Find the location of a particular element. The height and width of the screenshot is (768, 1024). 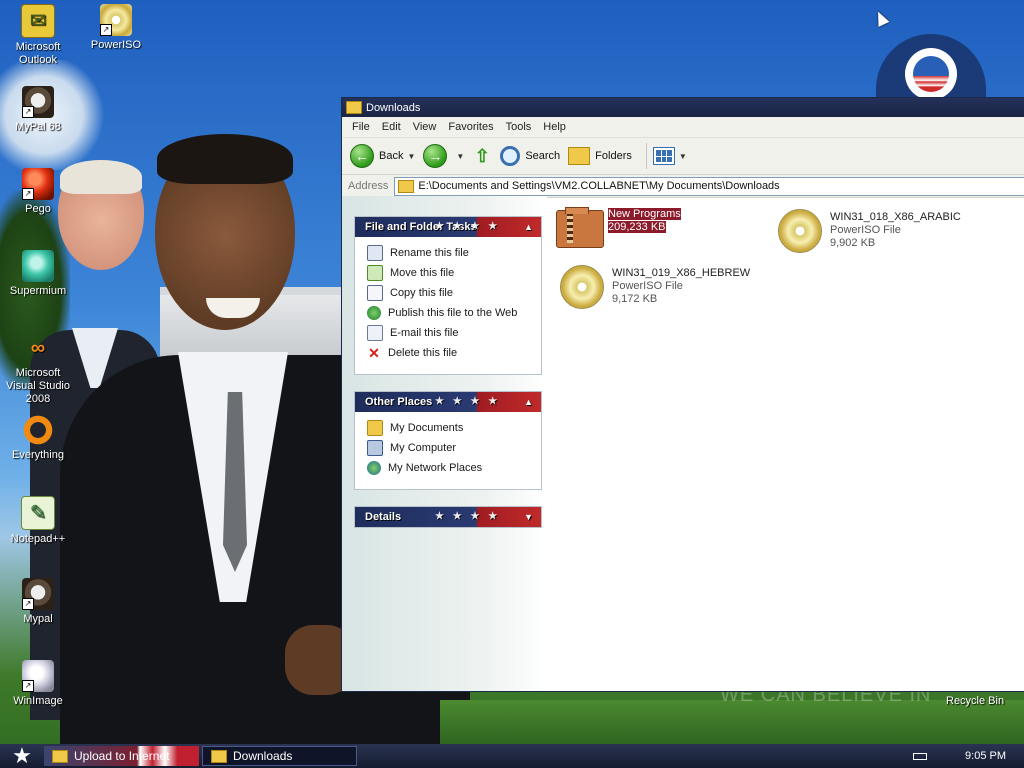

taskbar-item-upload: Upload to Internet is located at coordinates (121, 756).